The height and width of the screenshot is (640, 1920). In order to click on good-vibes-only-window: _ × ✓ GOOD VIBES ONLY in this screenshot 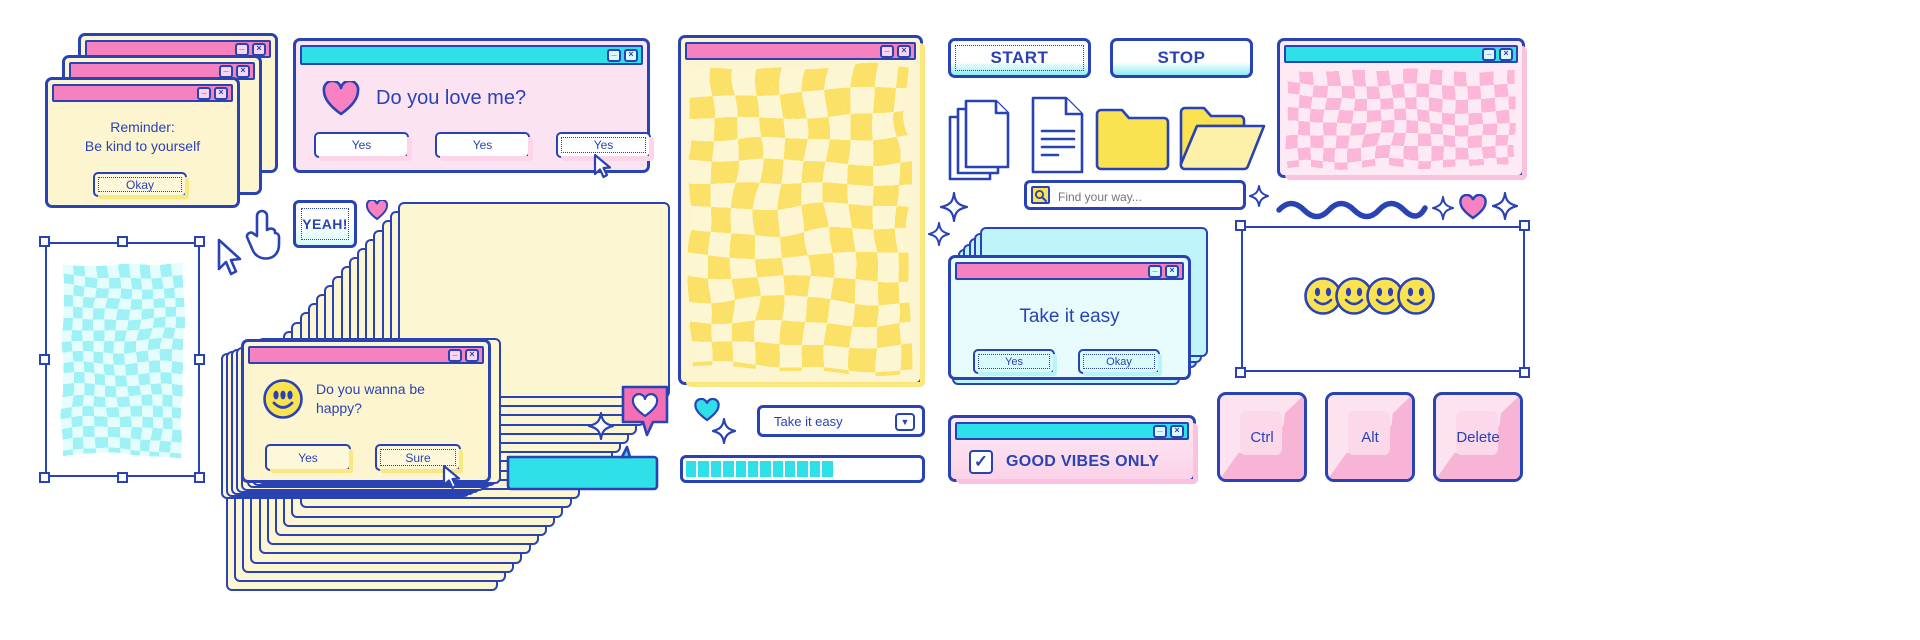, I will do `click(1073, 449)`.